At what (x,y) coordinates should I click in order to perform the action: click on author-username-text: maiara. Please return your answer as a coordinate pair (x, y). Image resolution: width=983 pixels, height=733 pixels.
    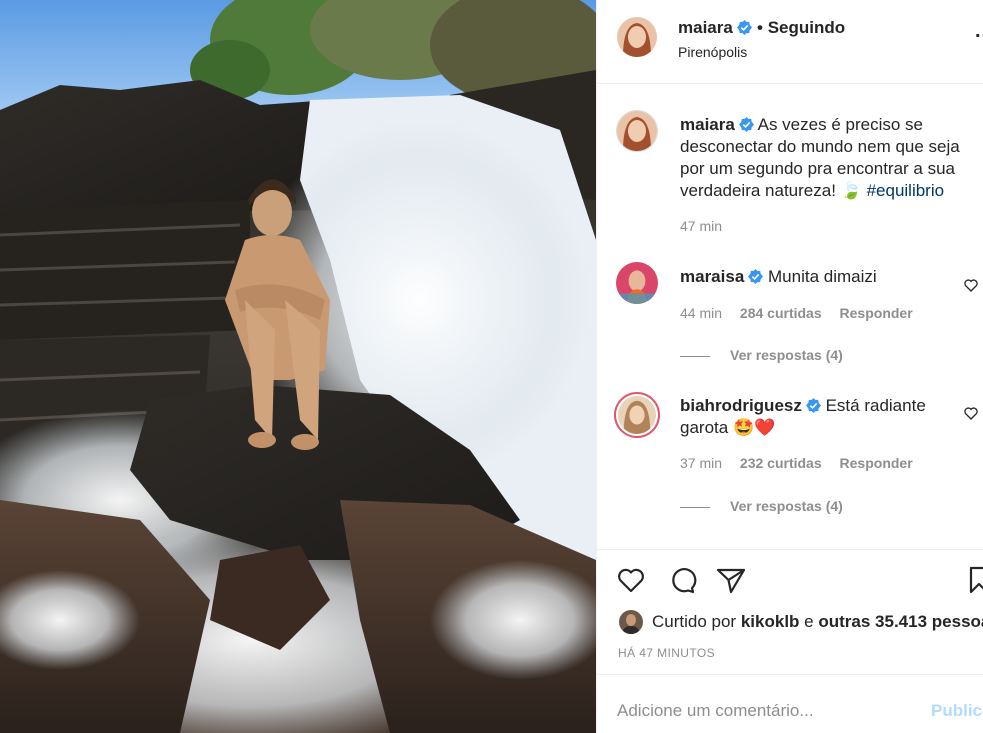
    Looking at the image, I should click on (705, 27).